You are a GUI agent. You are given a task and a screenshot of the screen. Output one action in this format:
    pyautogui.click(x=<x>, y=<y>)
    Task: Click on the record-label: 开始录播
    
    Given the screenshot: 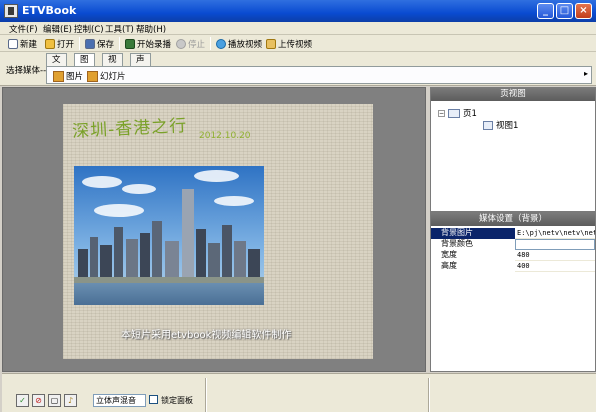 What is the action you would take?
    pyautogui.click(x=154, y=44)
    